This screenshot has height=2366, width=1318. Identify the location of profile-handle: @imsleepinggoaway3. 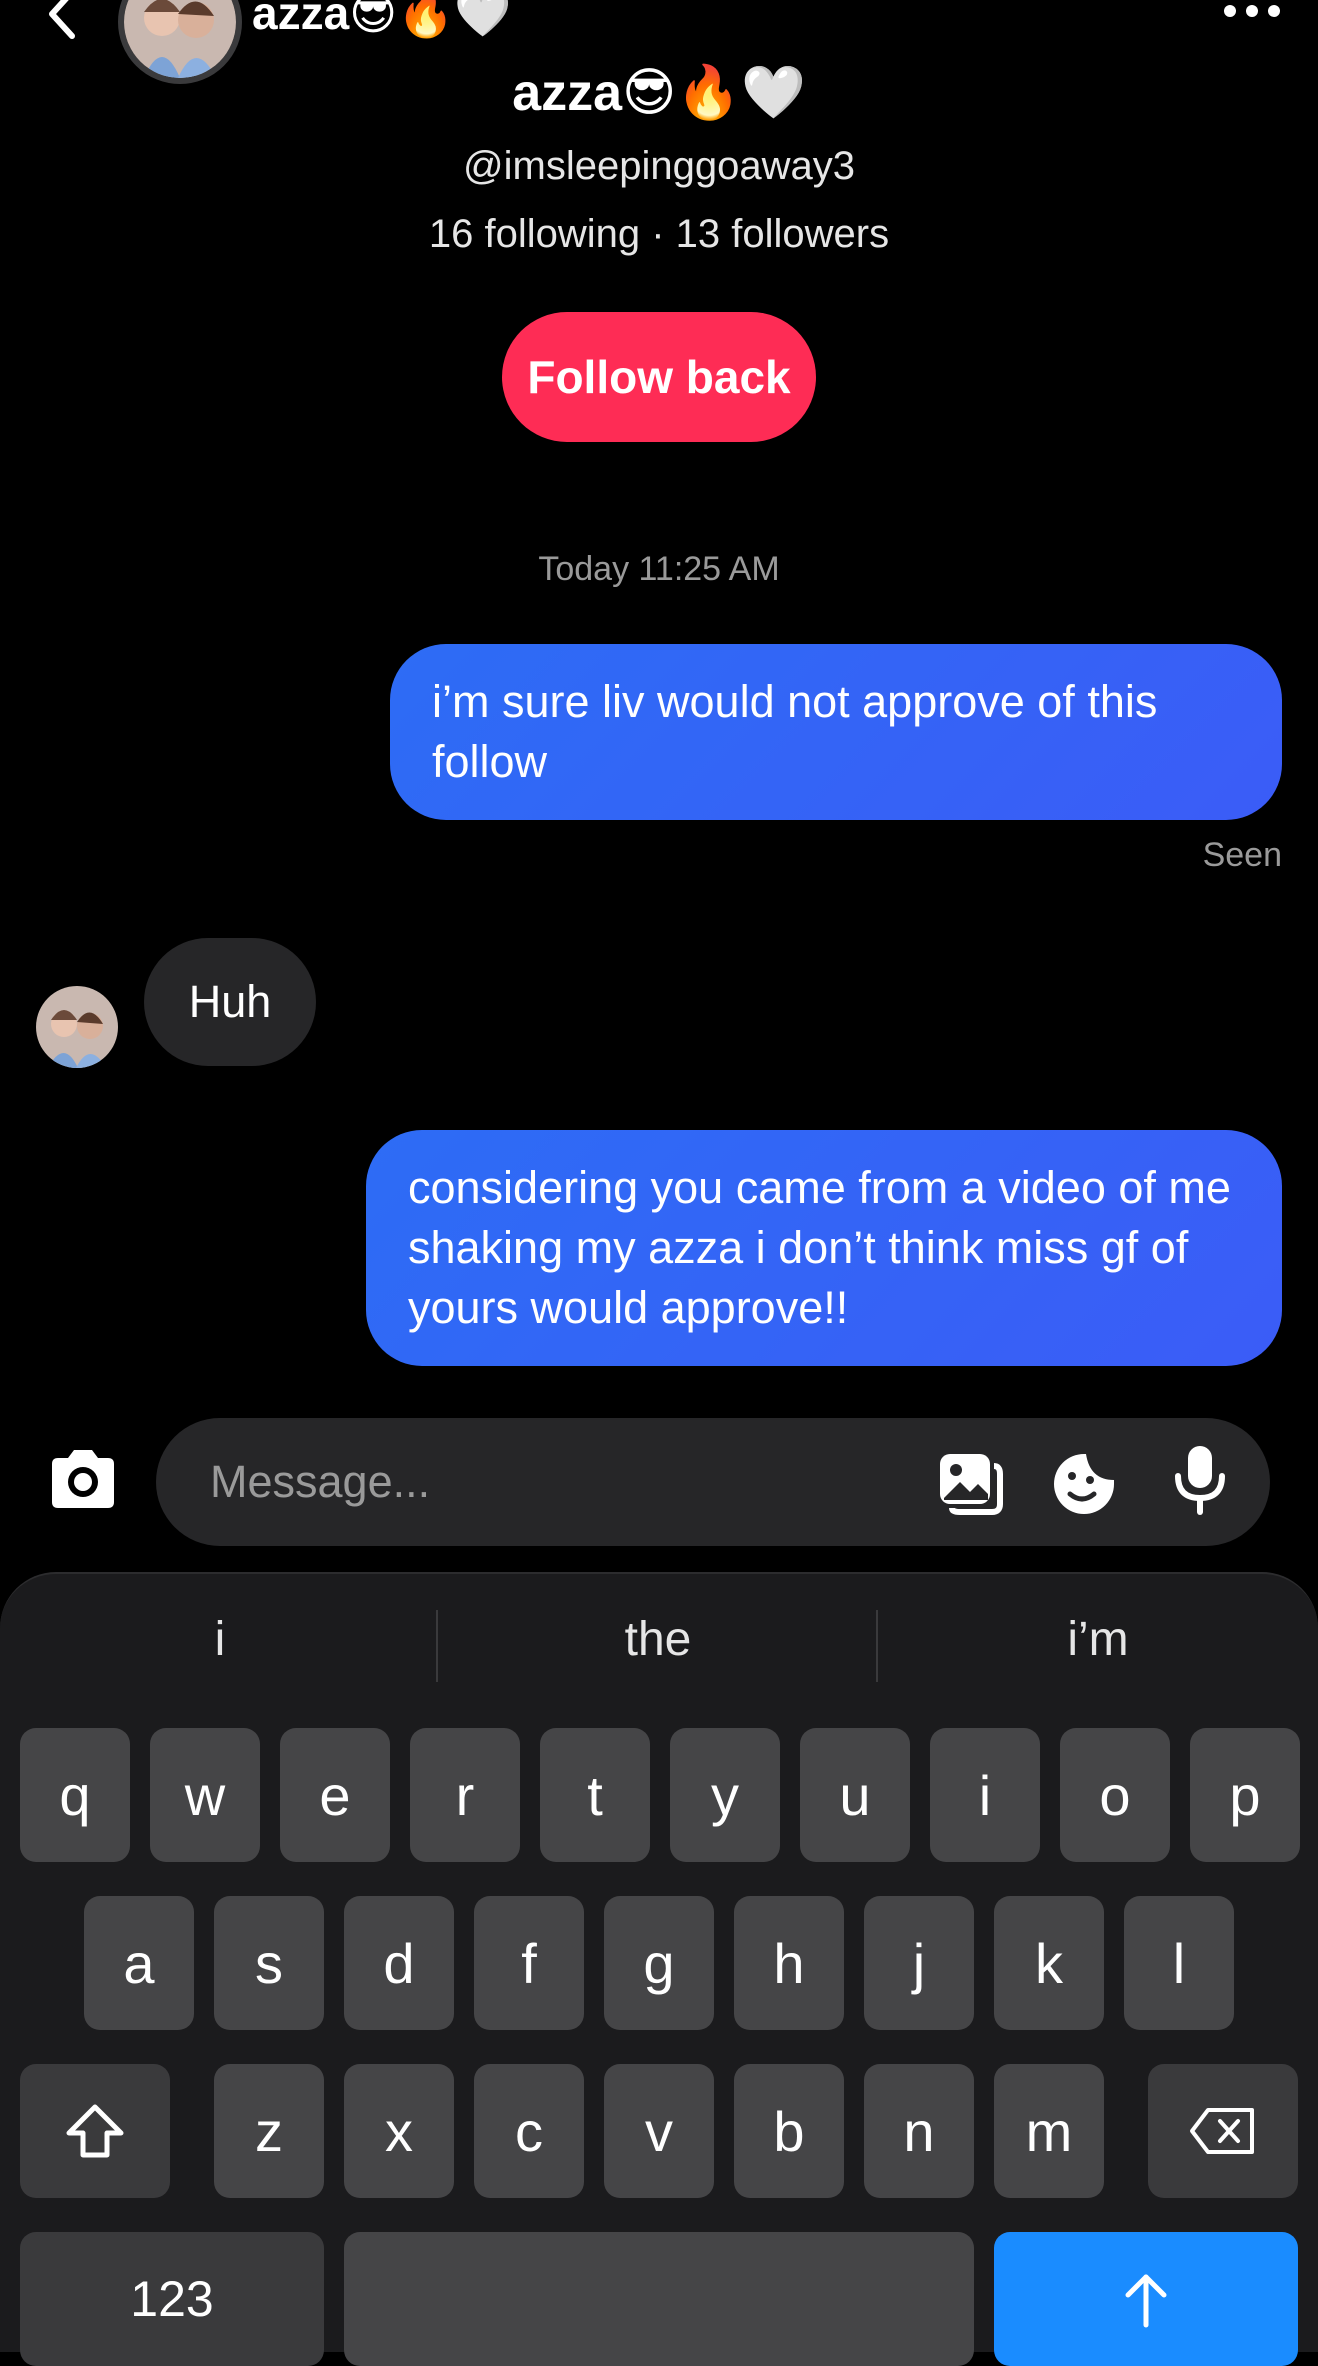
(659, 166).